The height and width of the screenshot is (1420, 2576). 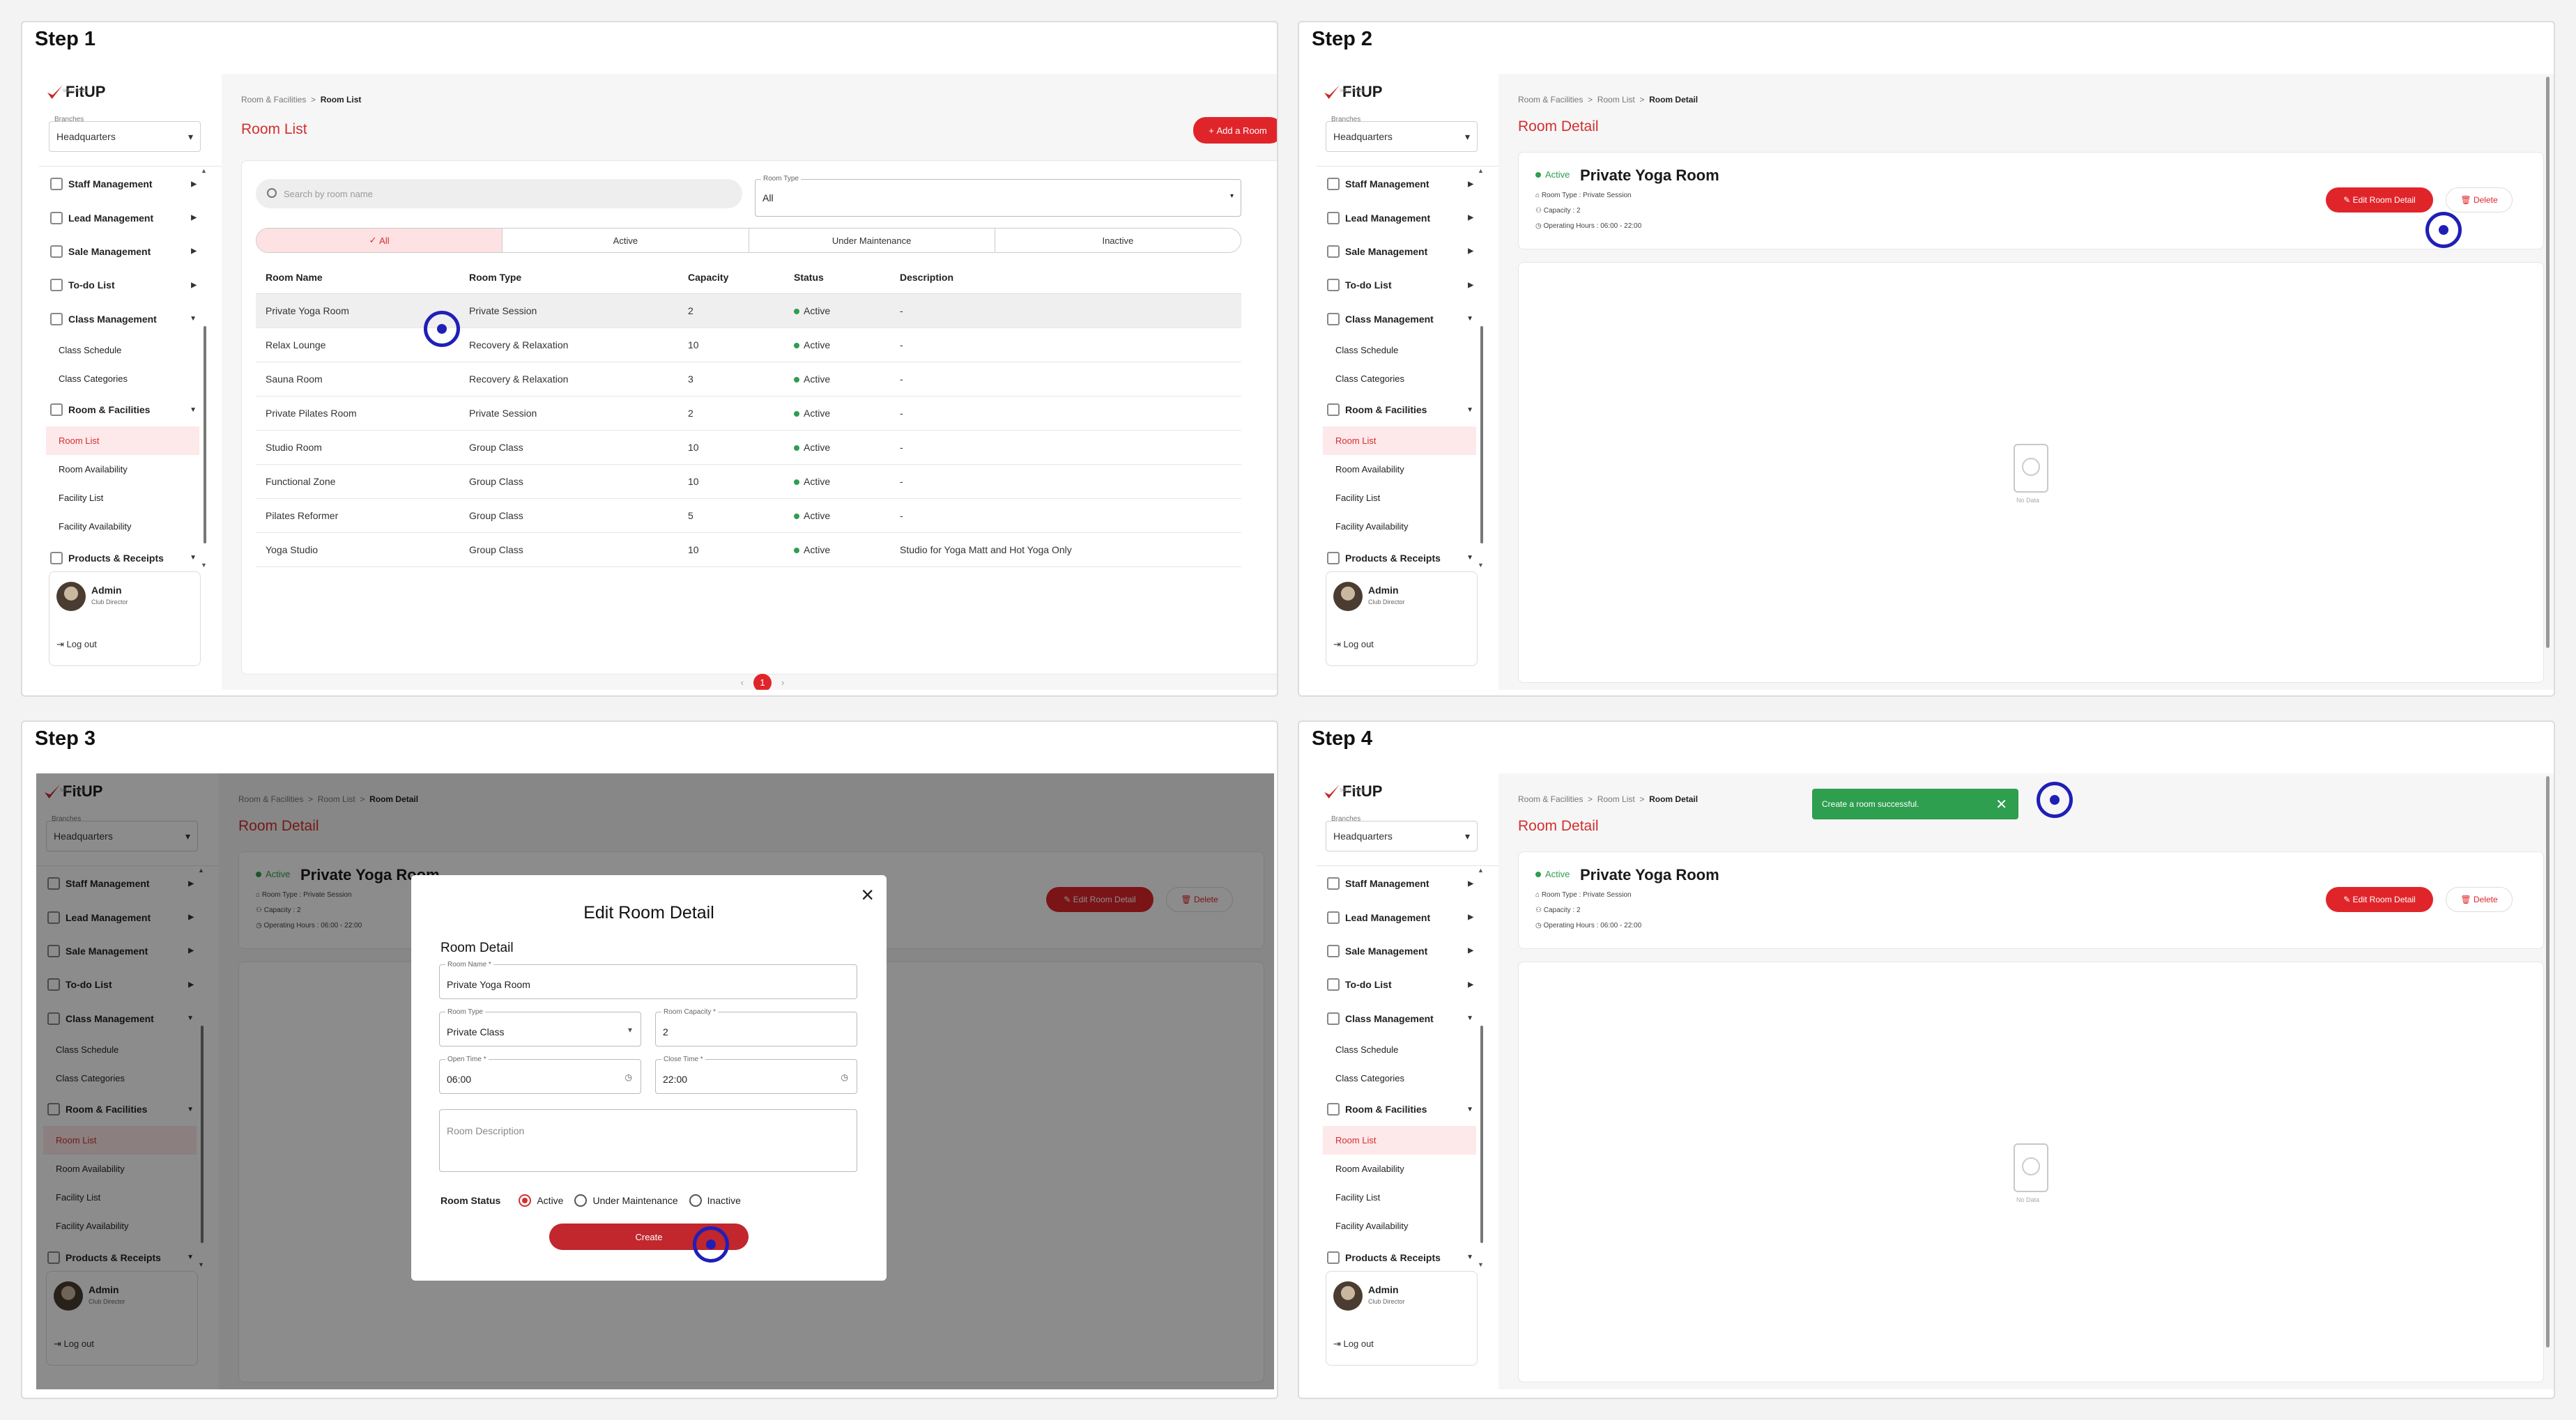 What do you see at coordinates (998, 196) in the screenshot?
I see `room-type-select: Room Type All ▾` at bounding box center [998, 196].